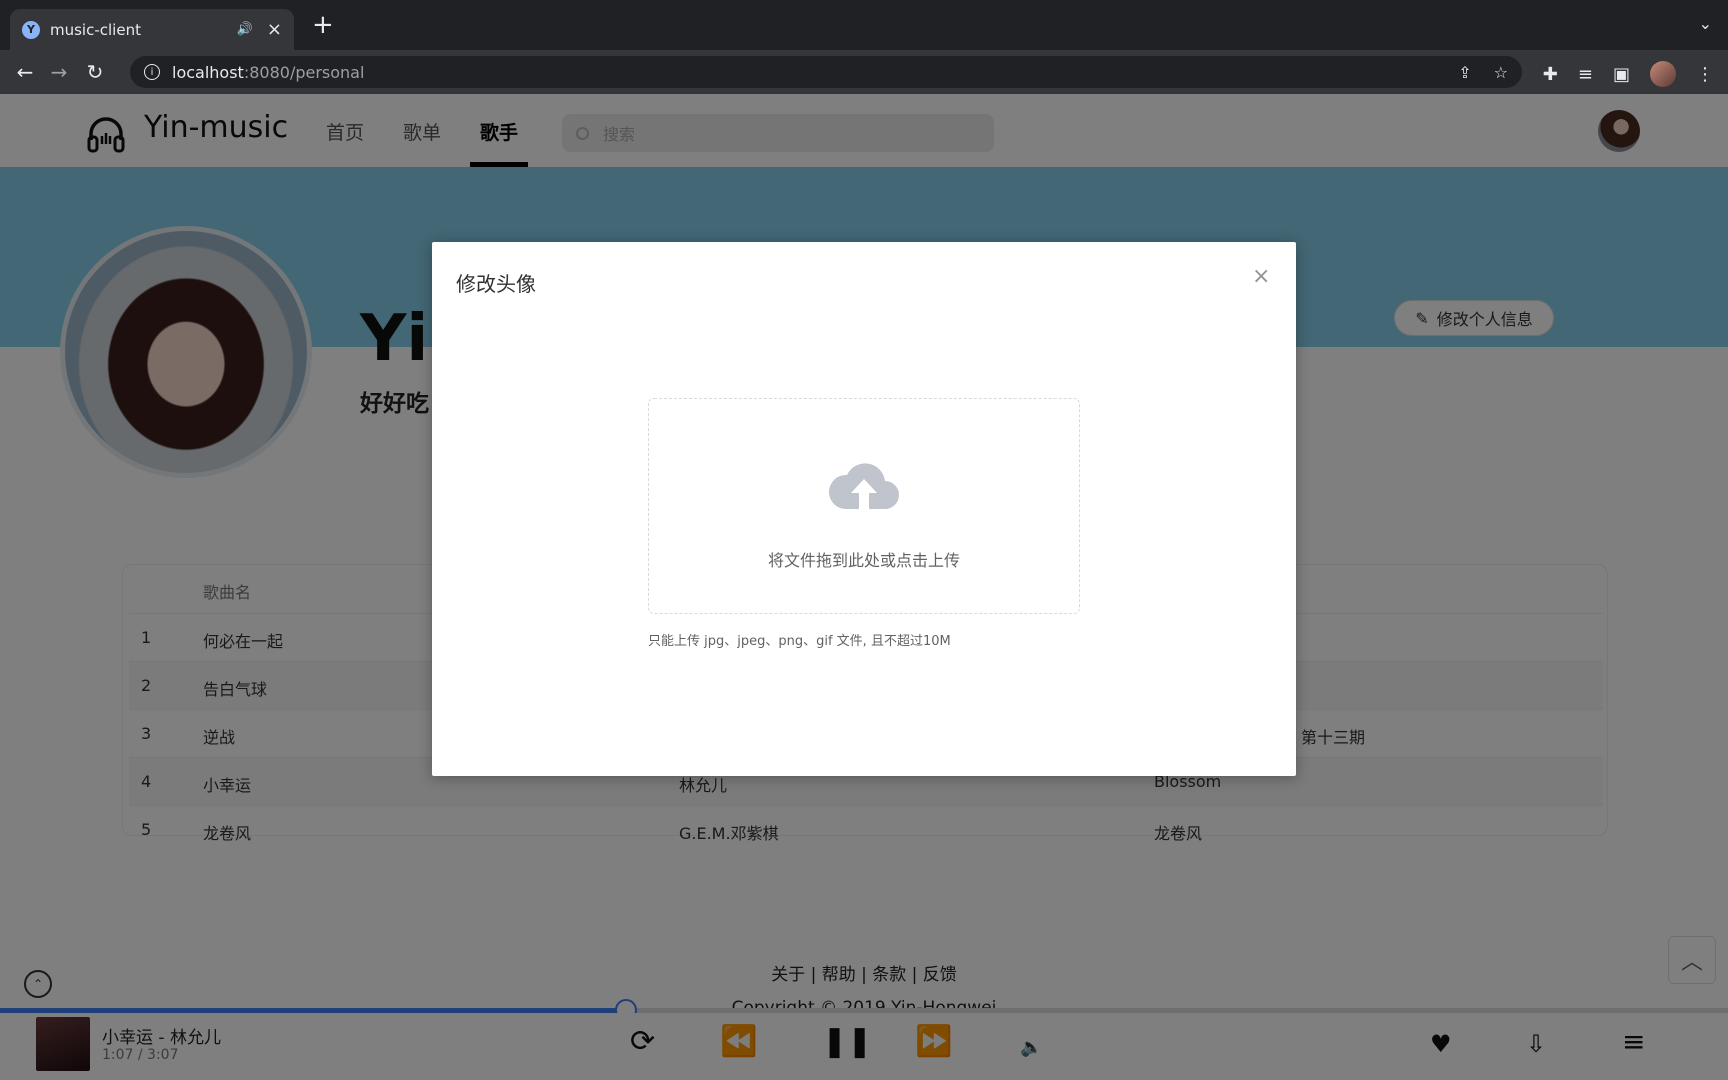  Describe the element at coordinates (274, 29) in the screenshot. I see `tab-close-icon: ×` at that location.